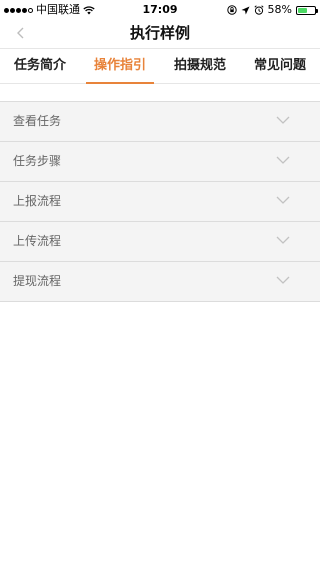  What do you see at coordinates (160, 122) in the screenshot?
I see `accordion-item-view-task: 查看任务` at bounding box center [160, 122].